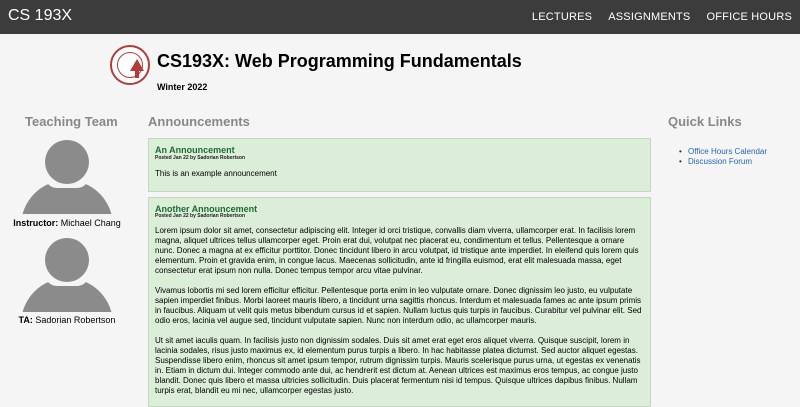 Image resolution: width=800 pixels, height=407 pixels. Describe the element at coordinates (339, 61) in the screenshot. I see `page-title: CS193X: Web Programming Fundamentals` at that location.